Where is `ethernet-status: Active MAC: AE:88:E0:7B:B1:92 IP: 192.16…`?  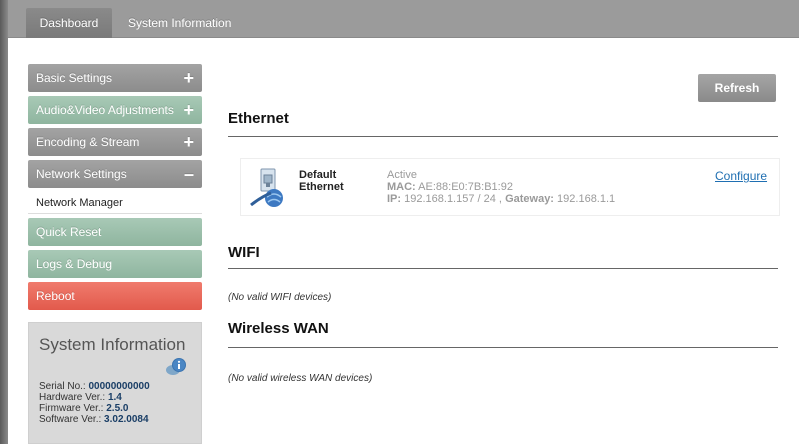
ethernet-status: Active MAC: AE:88:E0:7B:B1:92 IP: 192.16… is located at coordinates (501, 187).